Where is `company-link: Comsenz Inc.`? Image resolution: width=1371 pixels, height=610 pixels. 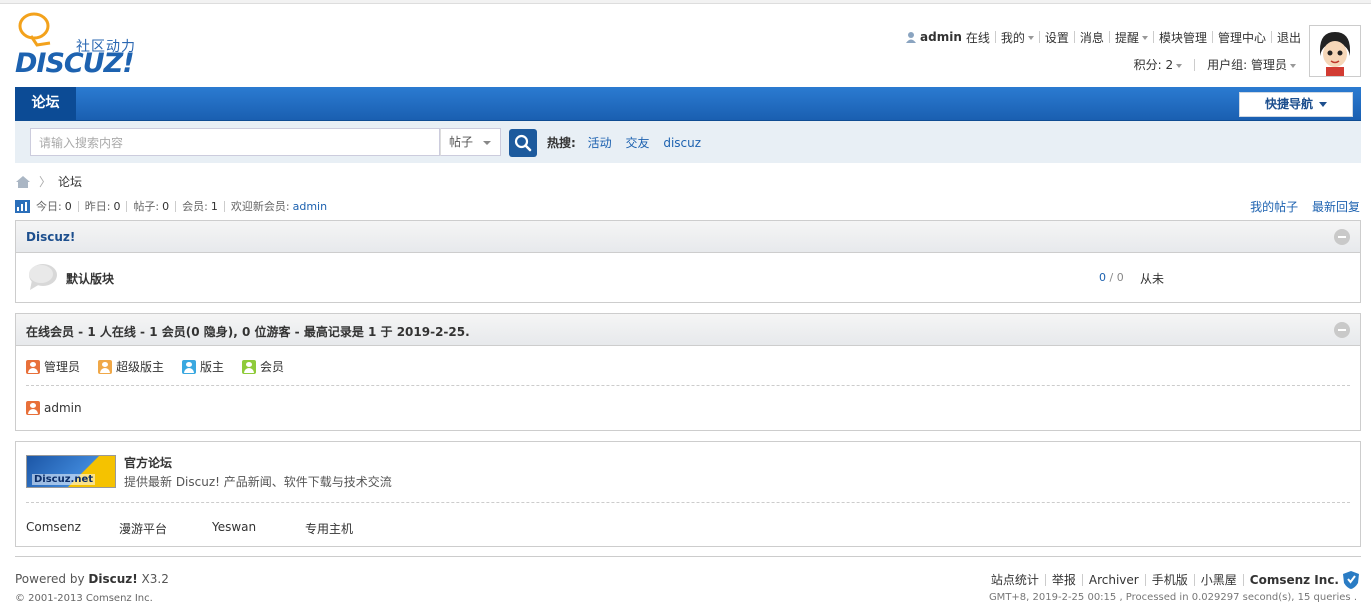
company-link: Comsenz Inc. is located at coordinates (1294, 580).